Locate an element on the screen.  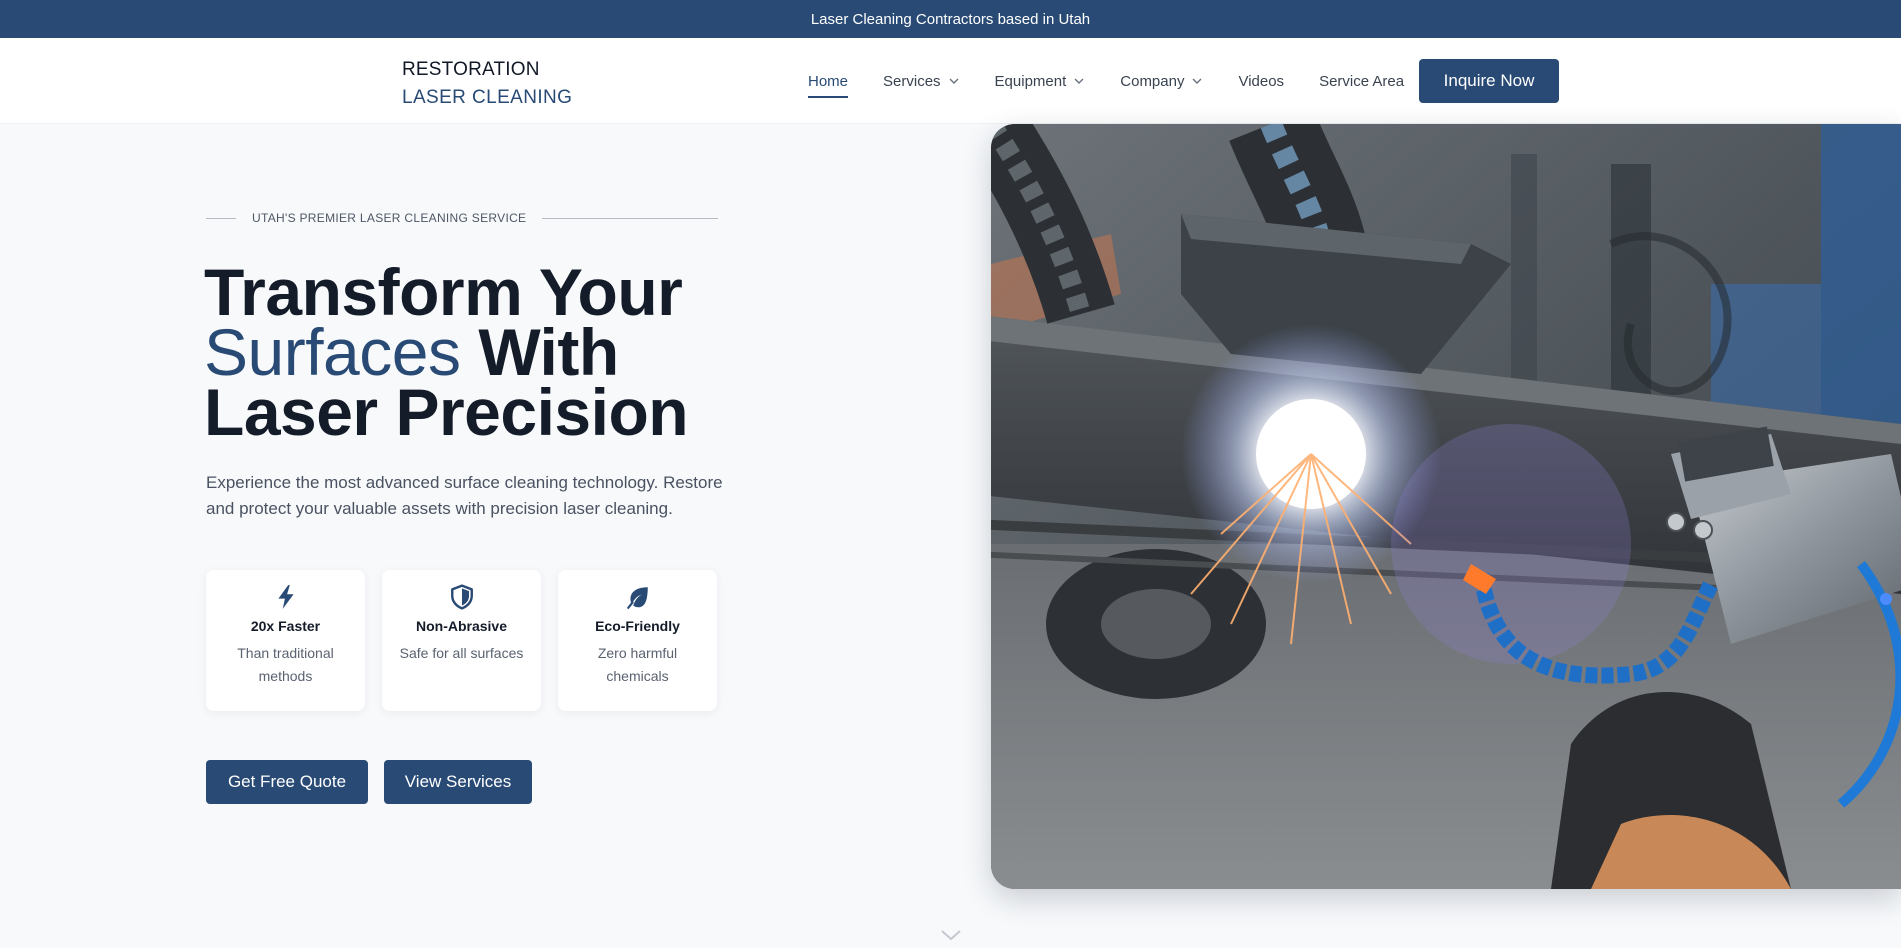
logo-line-restoration: RESTORATION is located at coordinates (471, 69).